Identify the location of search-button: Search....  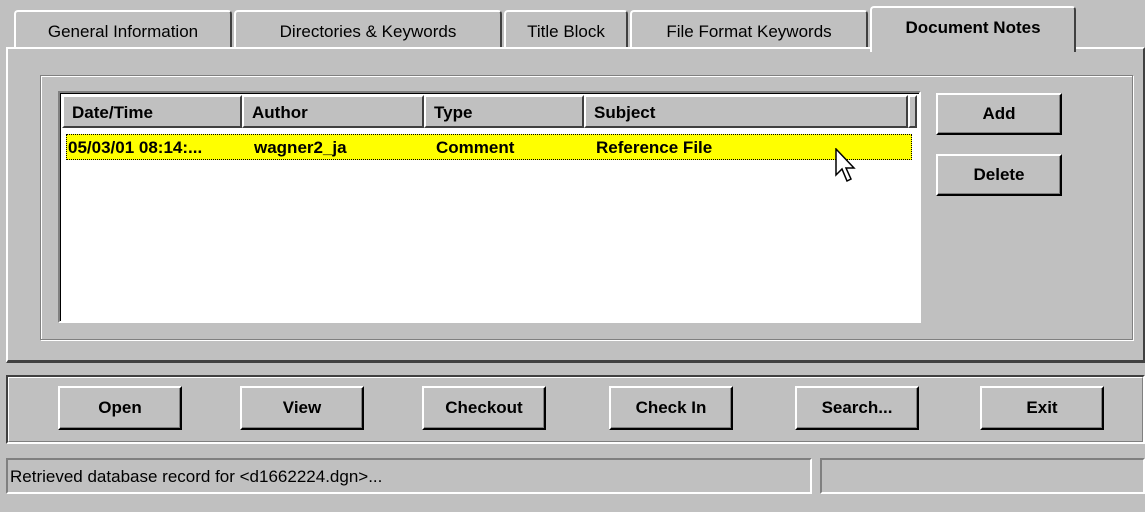
(857, 408).